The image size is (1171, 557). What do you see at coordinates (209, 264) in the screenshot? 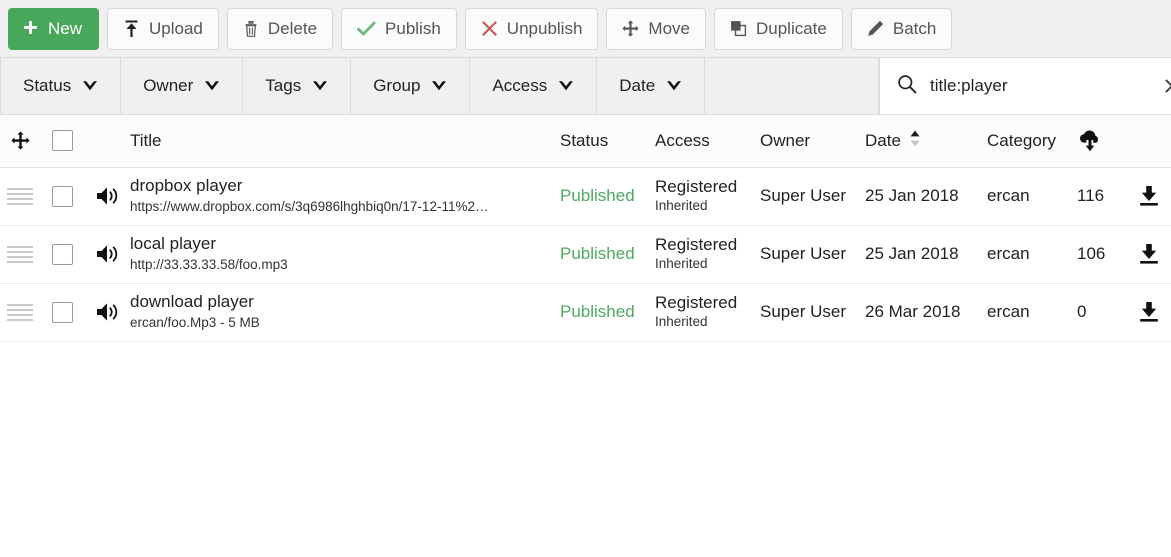
I see `row-subtitle: http://33.33.33.58/foo.mp3` at bounding box center [209, 264].